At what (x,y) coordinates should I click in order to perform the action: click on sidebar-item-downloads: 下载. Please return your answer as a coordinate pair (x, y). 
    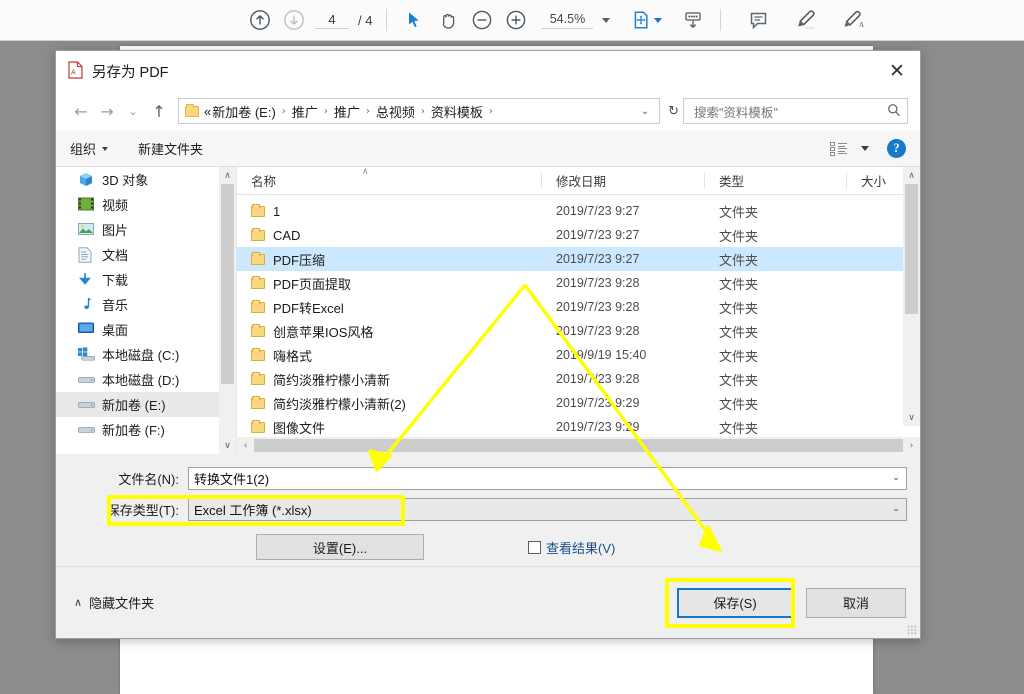
    Looking at the image, I should click on (146, 279).